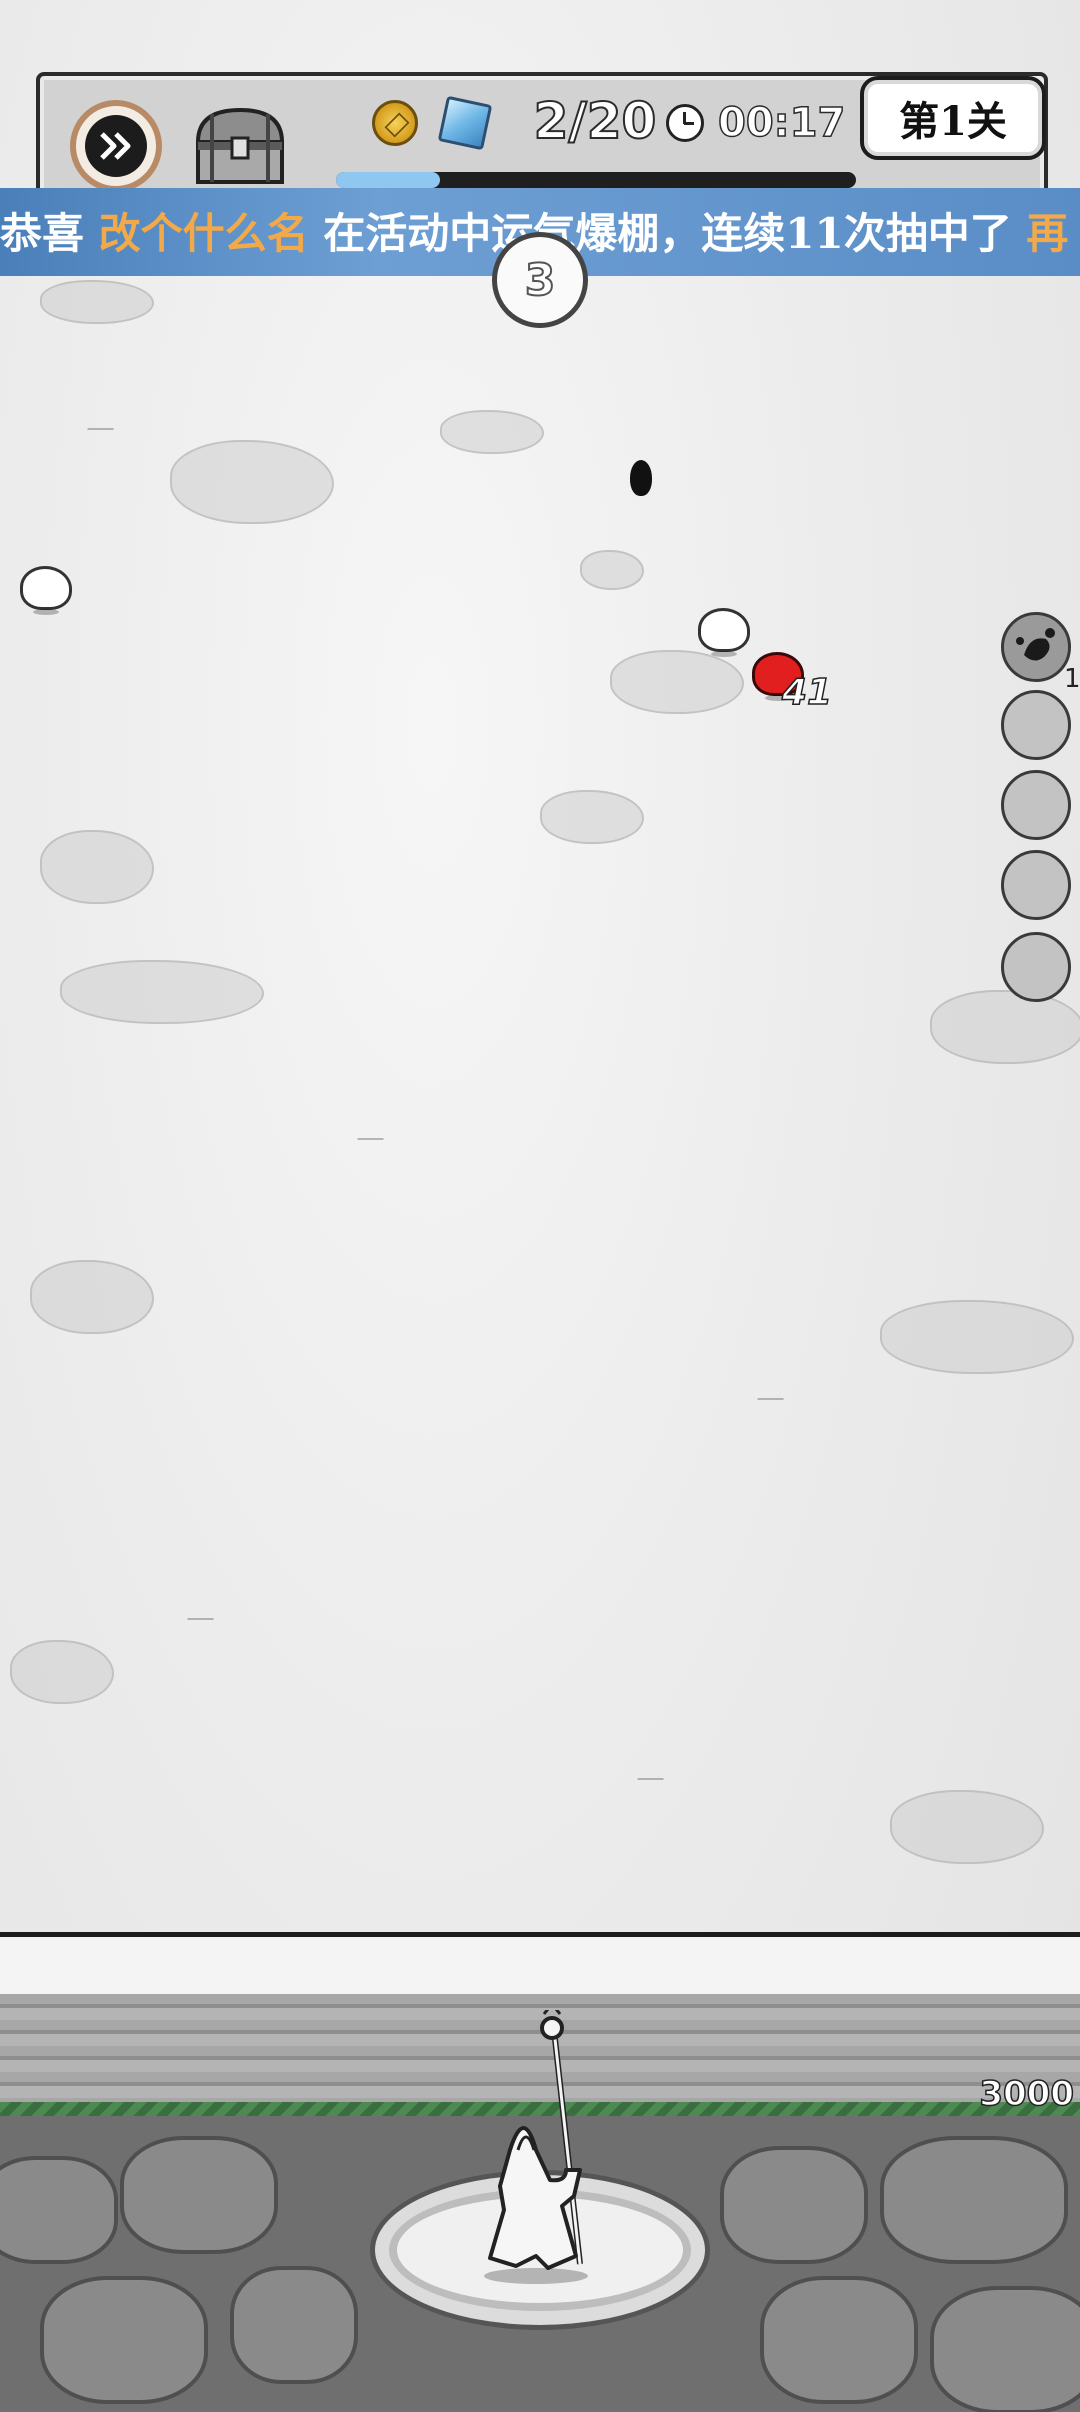 This screenshot has height=2412, width=1080. I want to click on gold-coin-icon, so click(395, 123).